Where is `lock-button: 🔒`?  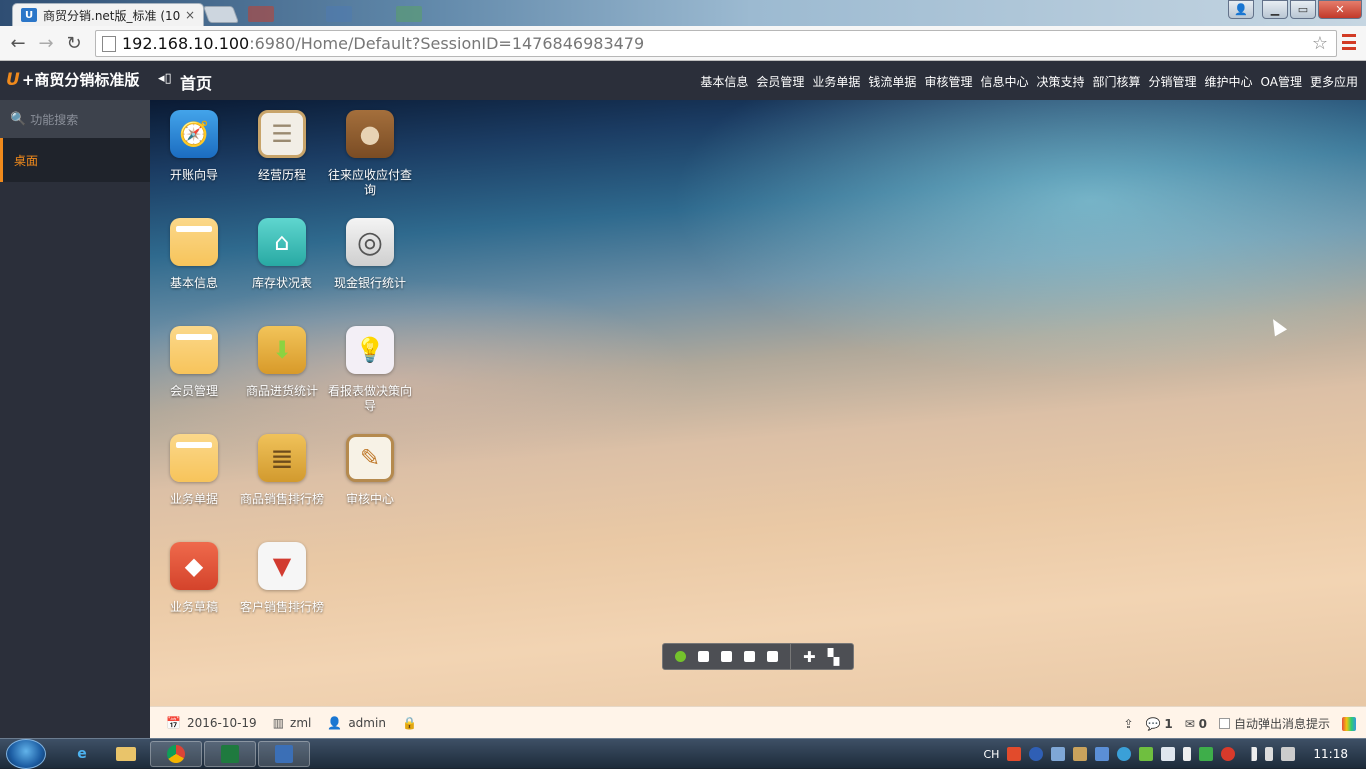
lock-button: 🔒 is located at coordinates (412, 723).